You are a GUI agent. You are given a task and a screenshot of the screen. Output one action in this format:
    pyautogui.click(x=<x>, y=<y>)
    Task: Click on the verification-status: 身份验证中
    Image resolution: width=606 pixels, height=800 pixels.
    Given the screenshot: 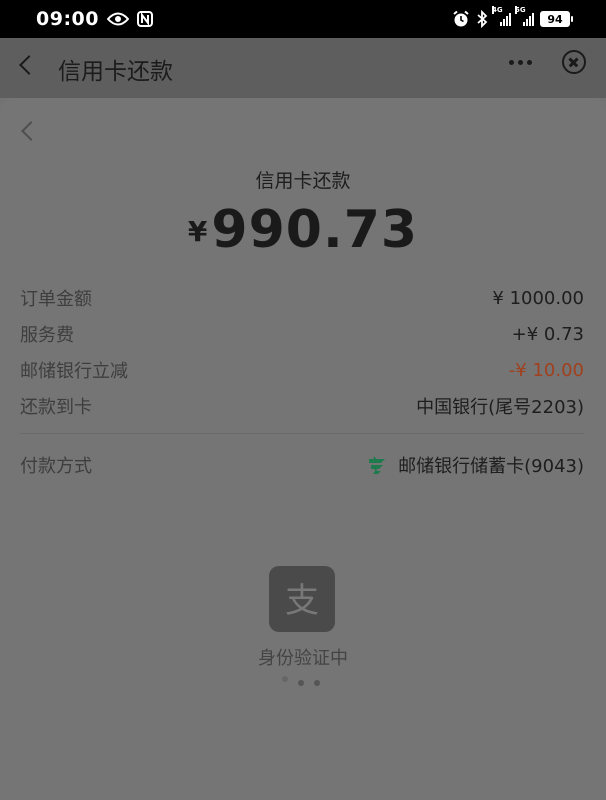 What is the action you would take?
    pyautogui.click(x=303, y=658)
    